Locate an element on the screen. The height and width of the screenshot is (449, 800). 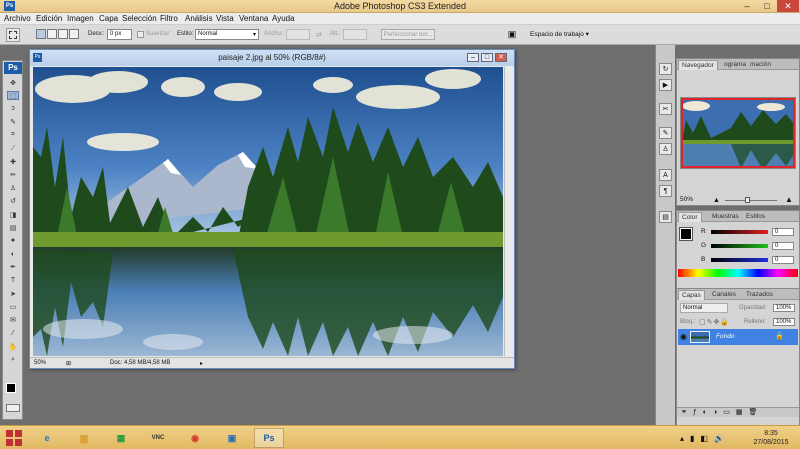
remote-desktop-icon: ▣ is located at coordinates (232, 438).